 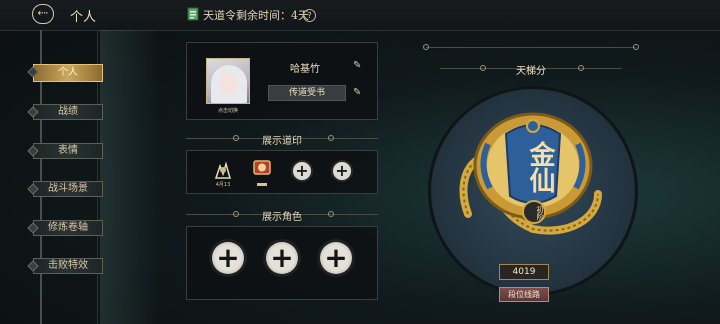 I want to click on player-name: 哈基竹, so click(x=305, y=69).